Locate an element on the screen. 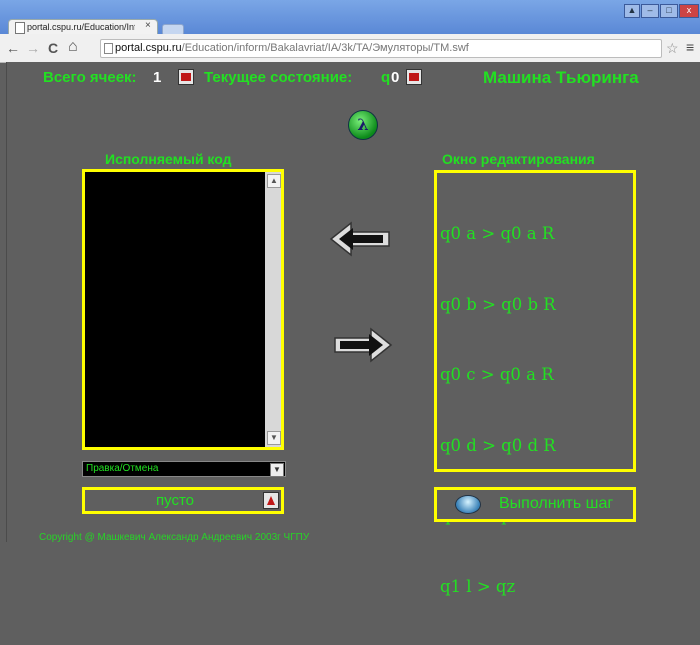 This screenshot has height=645, width=700. code-line: q0 c > q0 a R is located at coordinates (497, 374).